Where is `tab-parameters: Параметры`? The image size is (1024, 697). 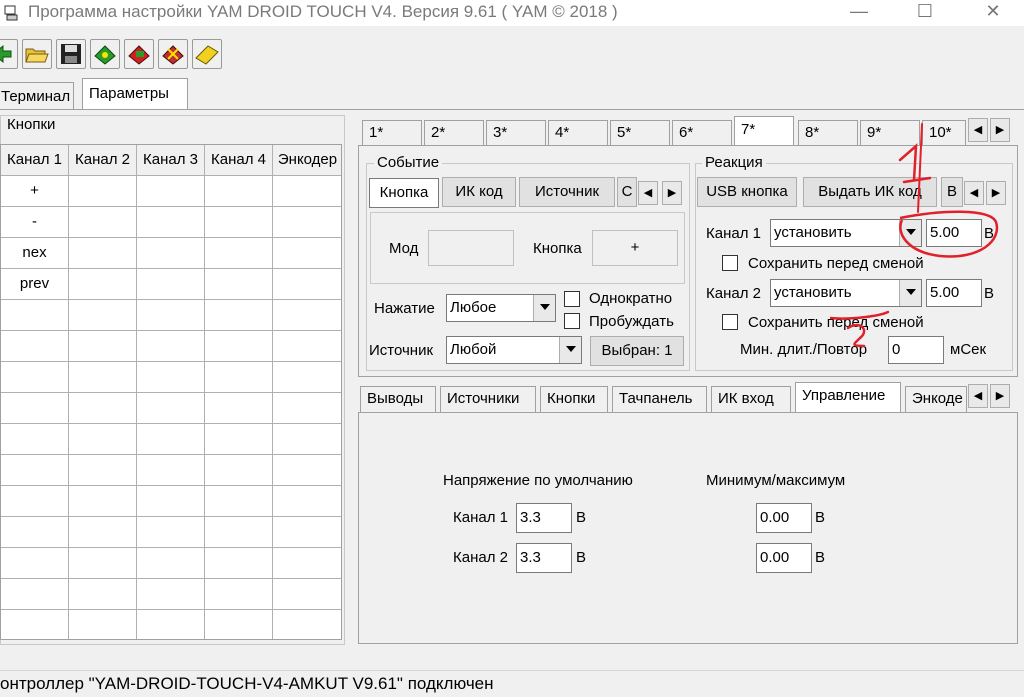 tab-parameters: Параметры is located at coordinates (135, 94).